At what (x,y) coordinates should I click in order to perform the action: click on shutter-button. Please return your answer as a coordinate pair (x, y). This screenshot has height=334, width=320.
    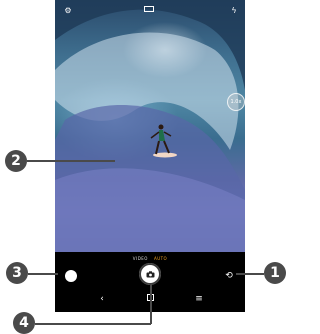
    Looking at the image, I should click on (150, 274).